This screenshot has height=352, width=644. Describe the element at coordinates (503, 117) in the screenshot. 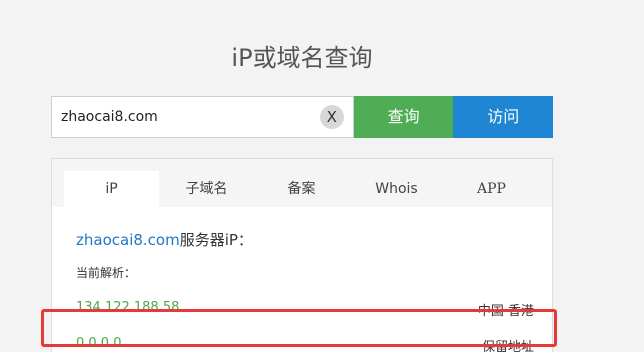

I see `visit-button: 访问` at that location.